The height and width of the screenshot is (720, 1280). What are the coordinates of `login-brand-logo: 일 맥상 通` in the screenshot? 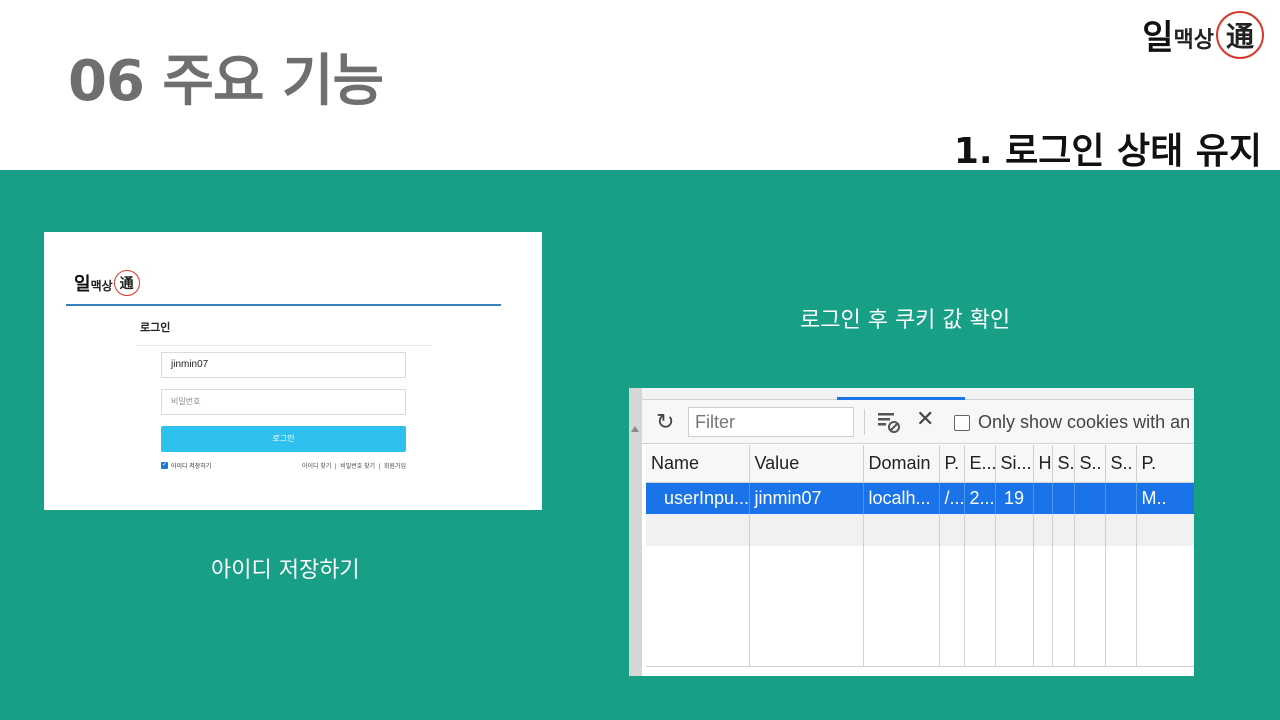 It's located at (107, 283).